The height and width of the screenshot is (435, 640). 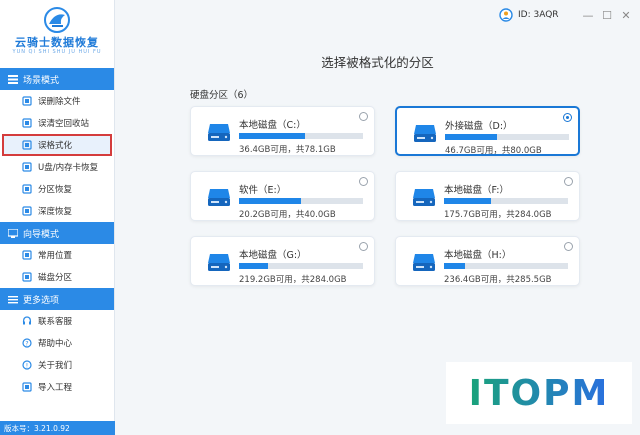 What do you see at coordinates (293, 280) in the screenshot?
I see `partition-size: 219.2GB可用，共284.0GB` at bounding box center [293, 280].